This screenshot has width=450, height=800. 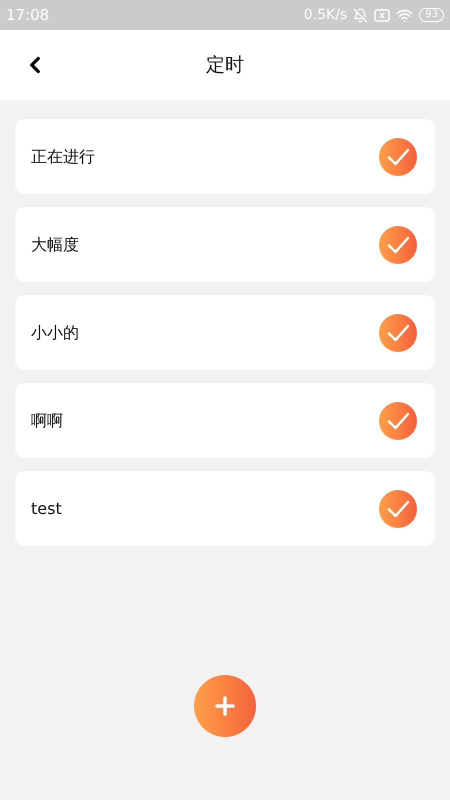 What do you see at coordinates (225, 244) in the screenshot?
I see `timer-card: 大幅度` at bounding box center [225, 244].